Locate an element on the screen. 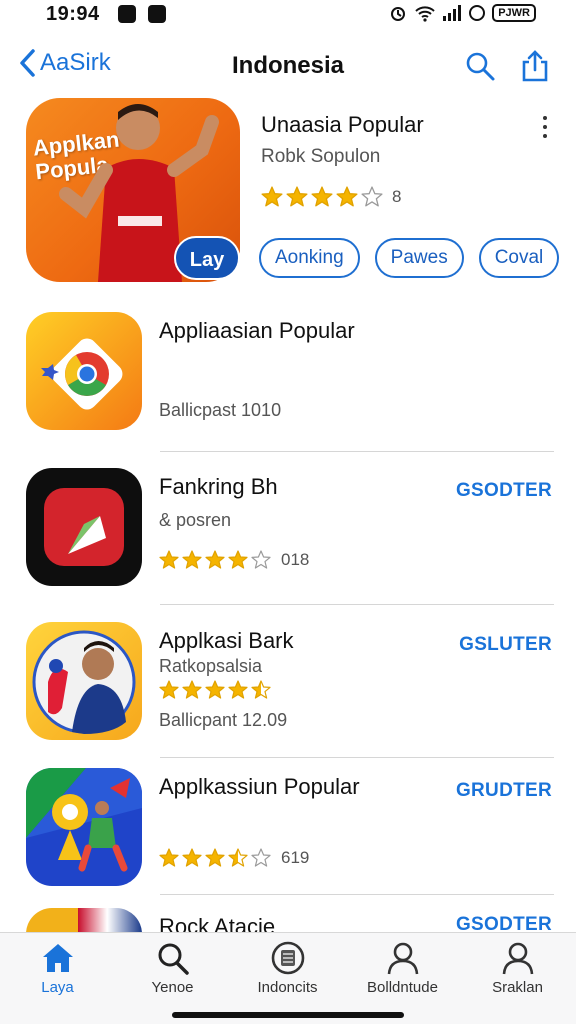 The width and height of the screenshot is (576, 1024). app-rating: 018 is located at coordinates (234, 560).